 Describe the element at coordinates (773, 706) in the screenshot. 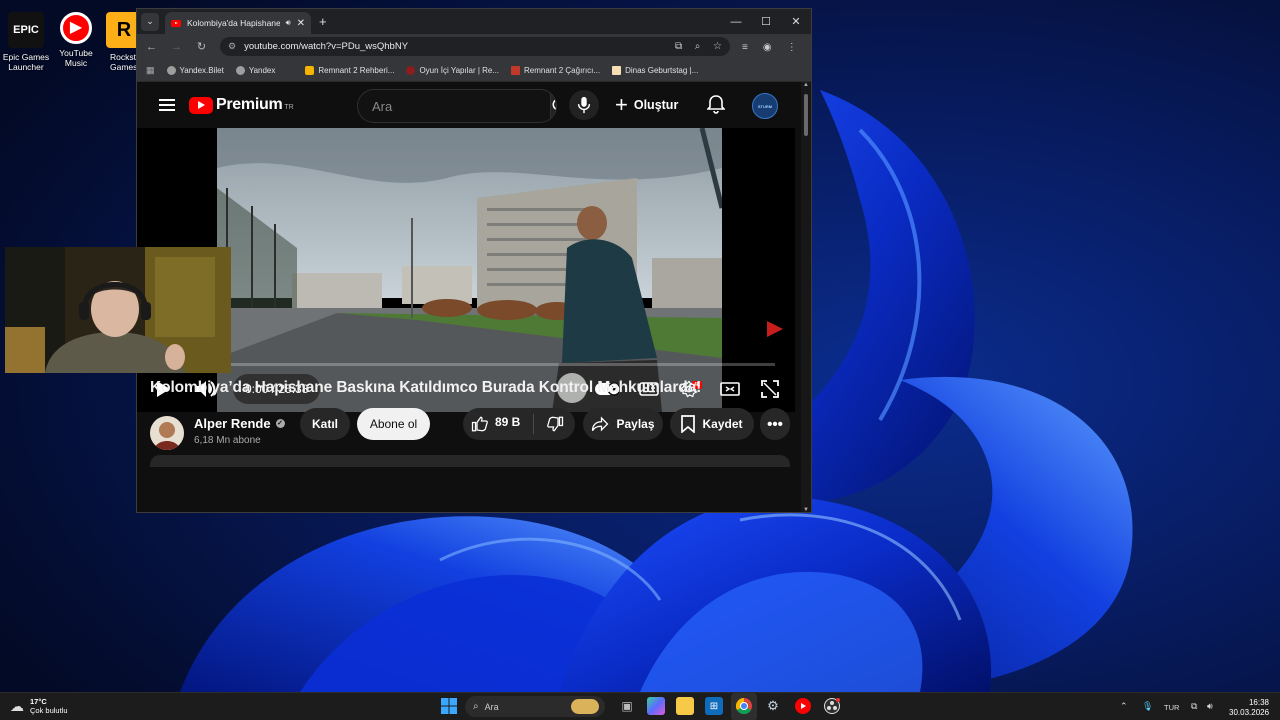

I see `steam-icon: ⚙` at that location.